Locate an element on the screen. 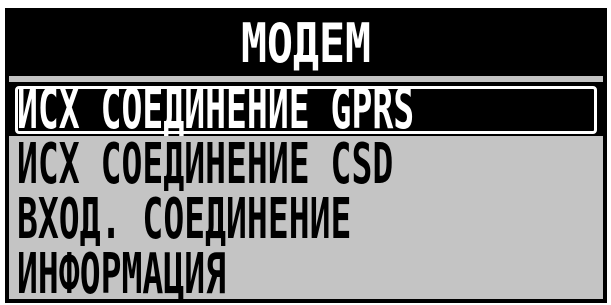 Image resolution: width=611 pixels, height=305 pixels. menu-item-label: ИСХ СОЕДИНЕНИЕ GPRS is located at coordinates (216, 109).